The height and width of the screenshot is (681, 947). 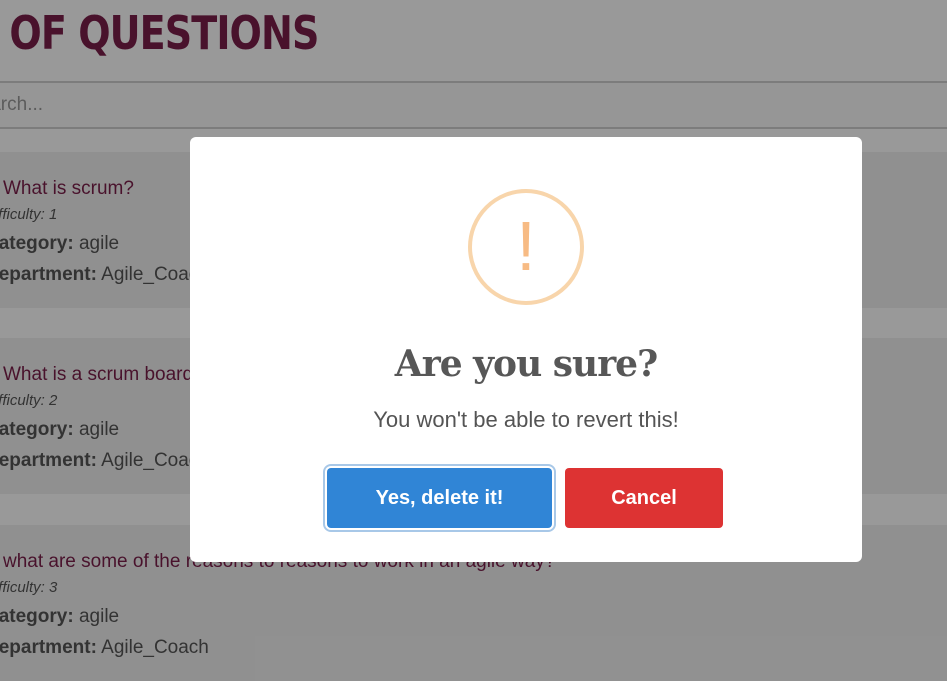 I want to click on dialog-title: Are you sure?, so click(x=526, y=364).